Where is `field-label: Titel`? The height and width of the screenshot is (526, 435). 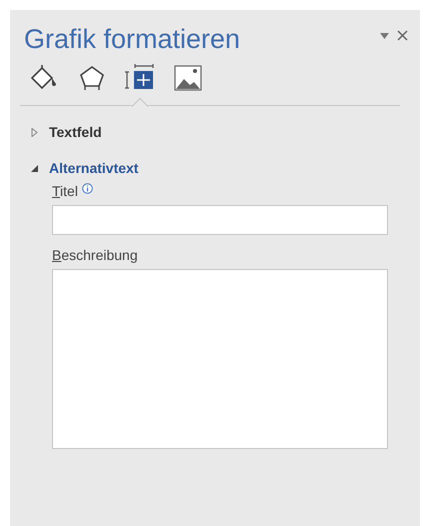
field-label: Titel is located at coordinates (65, 191).